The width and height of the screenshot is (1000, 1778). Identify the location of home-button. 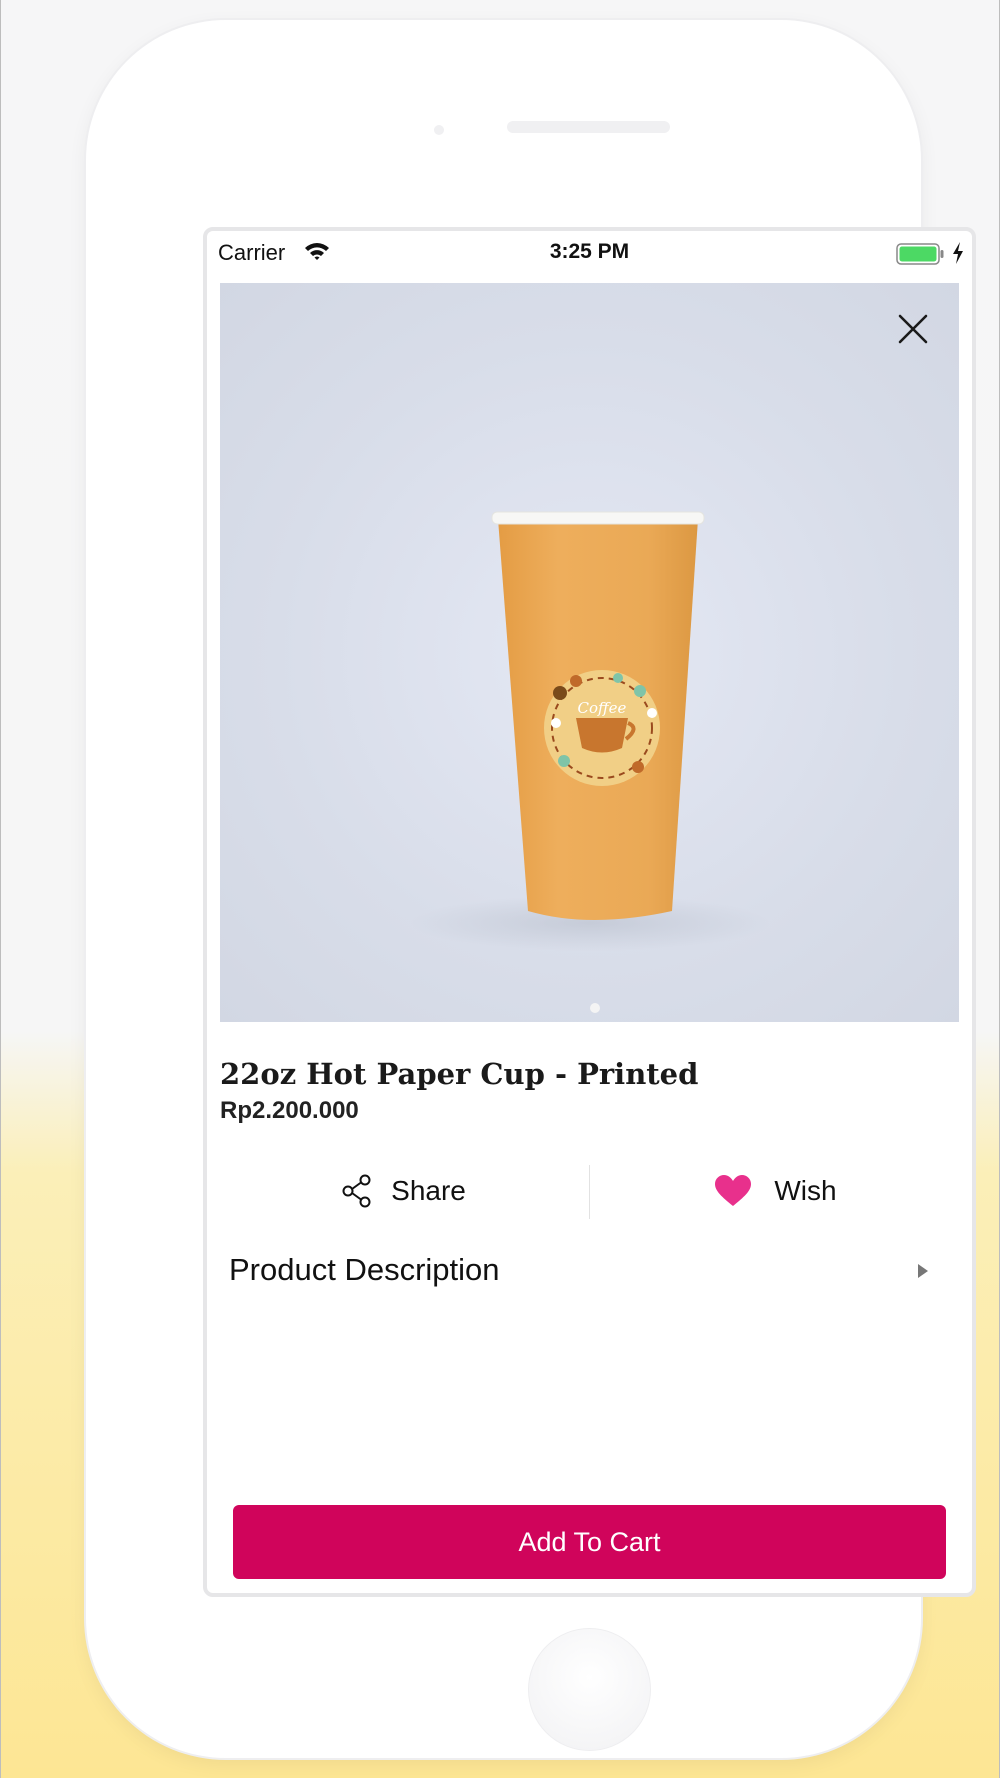
(589, 1689).